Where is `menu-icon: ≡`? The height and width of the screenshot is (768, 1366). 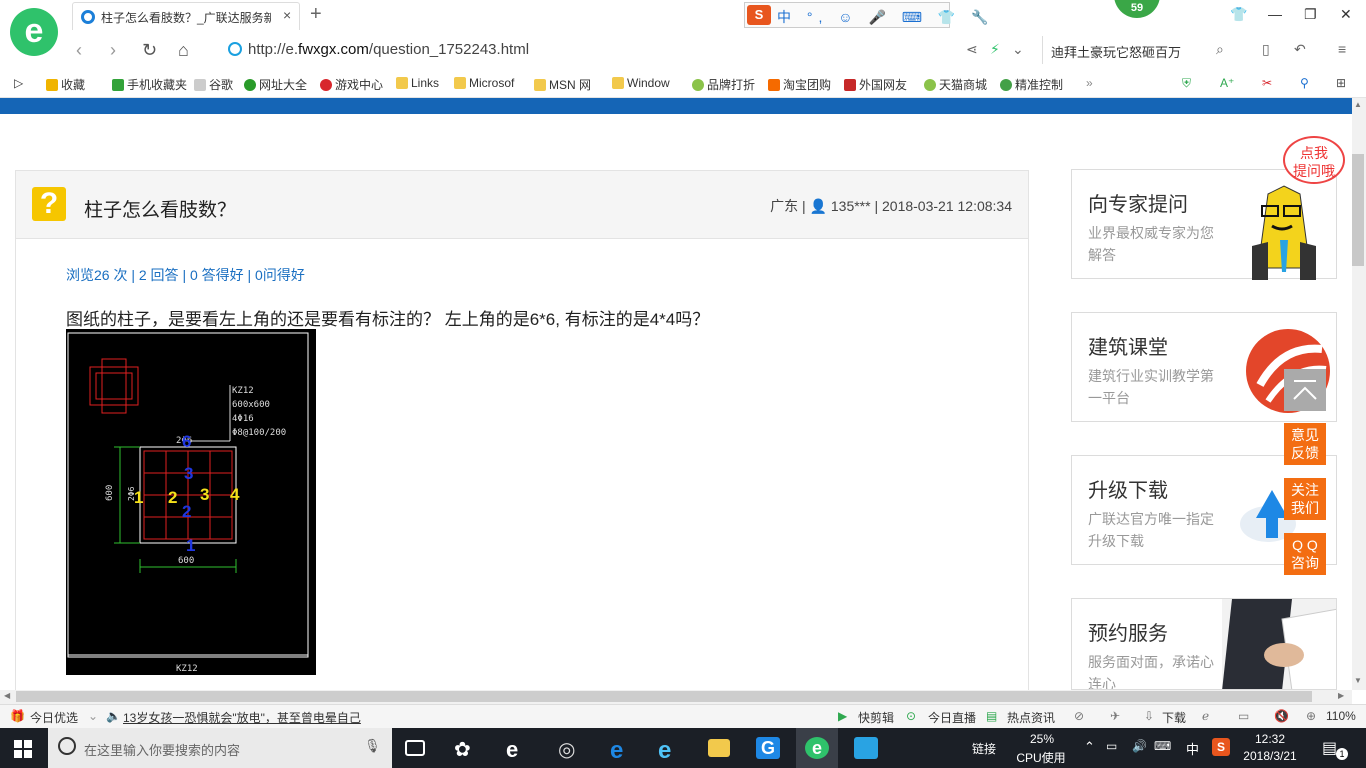 menu-icon: ≡ is located at coordinates (1342, 49).